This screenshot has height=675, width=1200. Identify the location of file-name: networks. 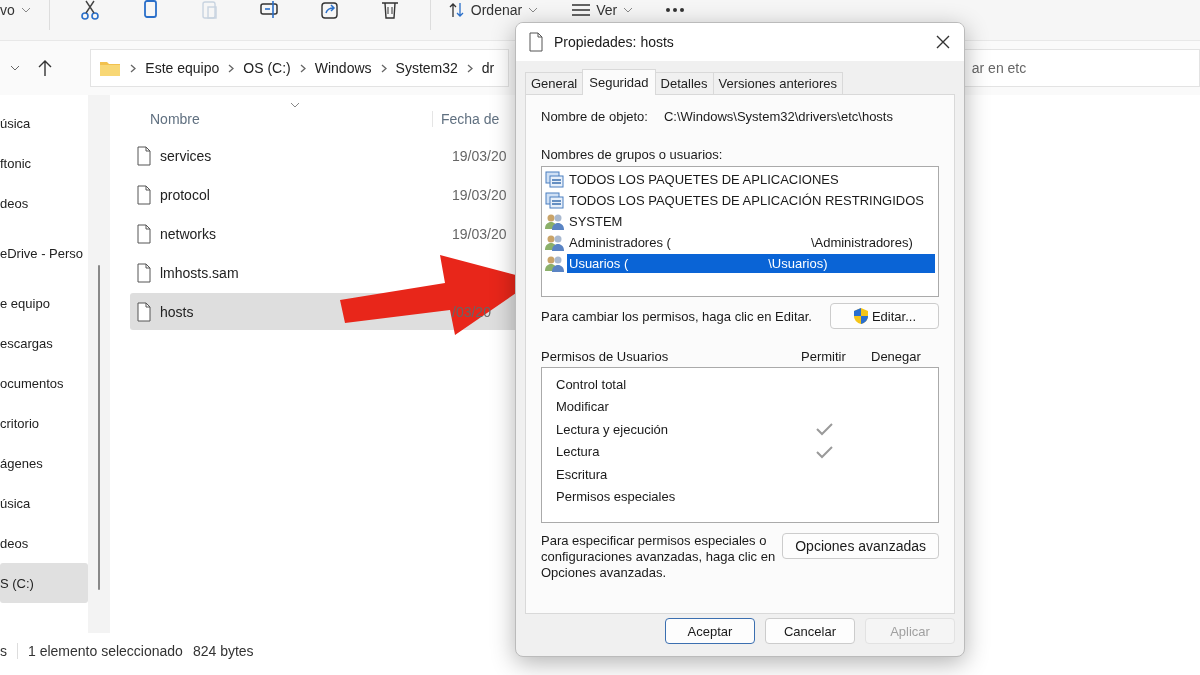
(189, 233).